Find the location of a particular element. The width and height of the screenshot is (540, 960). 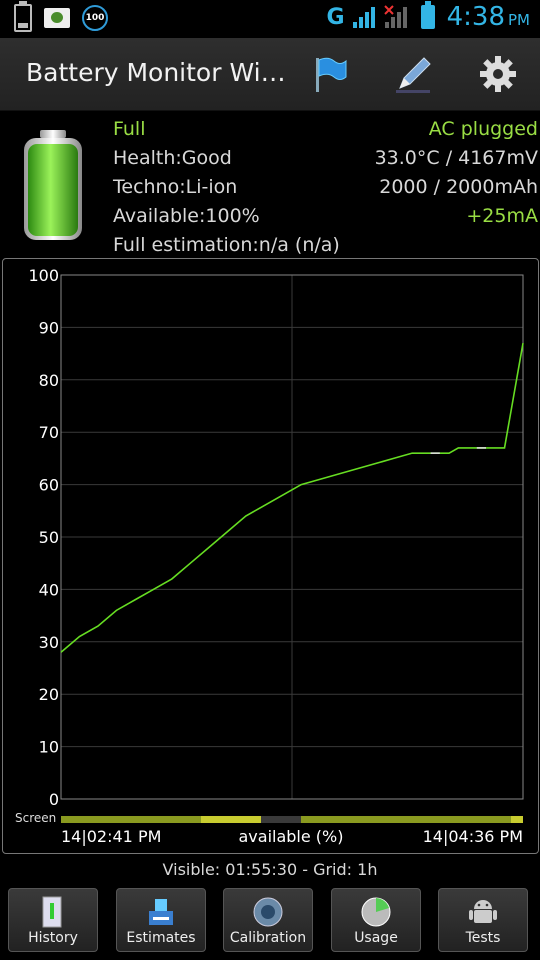

gear-icon is located at coordinates (498, 74).